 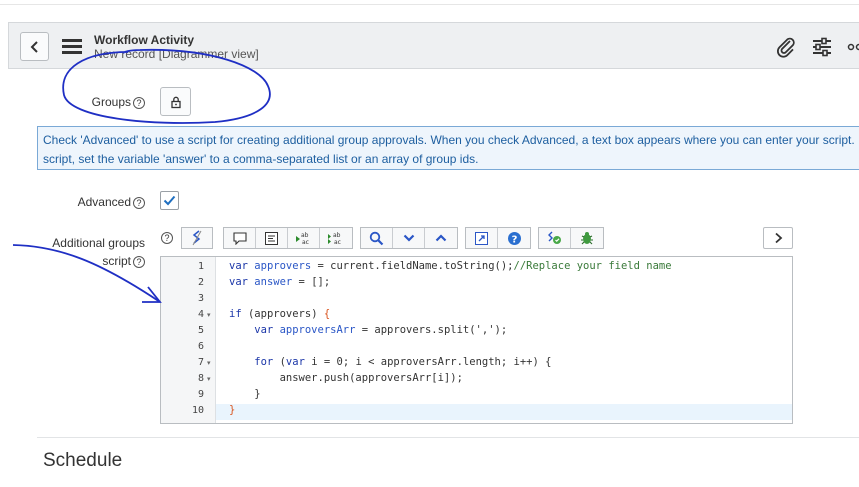 I want to click on chevron-down-icon, so click(x=408, y=238).